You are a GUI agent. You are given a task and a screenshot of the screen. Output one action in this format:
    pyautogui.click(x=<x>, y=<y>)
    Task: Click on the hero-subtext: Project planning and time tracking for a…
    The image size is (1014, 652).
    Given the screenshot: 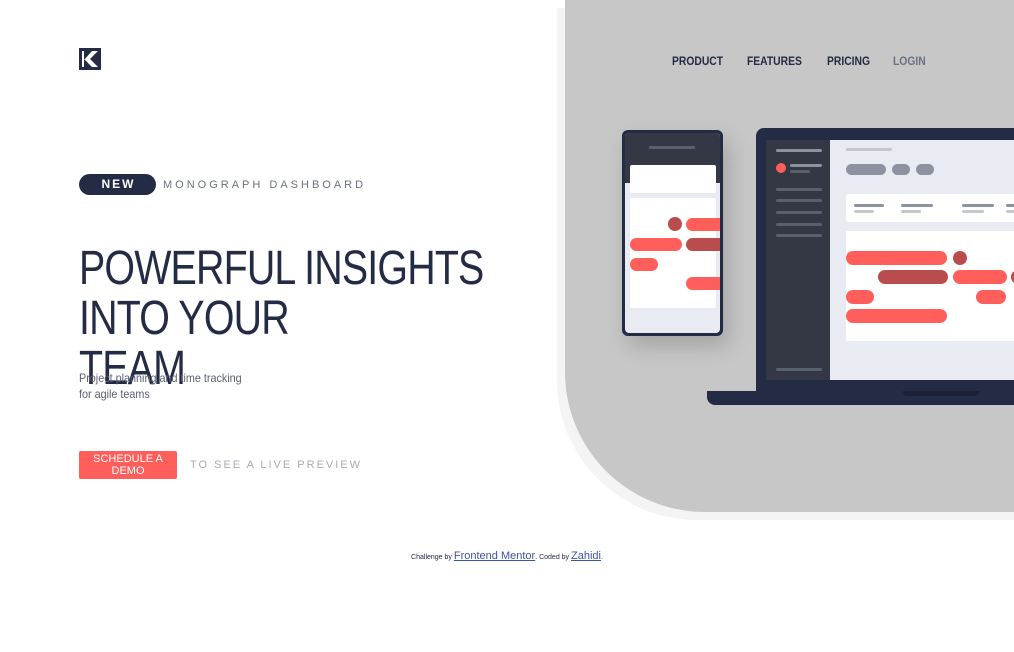 What is the action you would take?
    pyautogui.click(x=160, y=386)
    